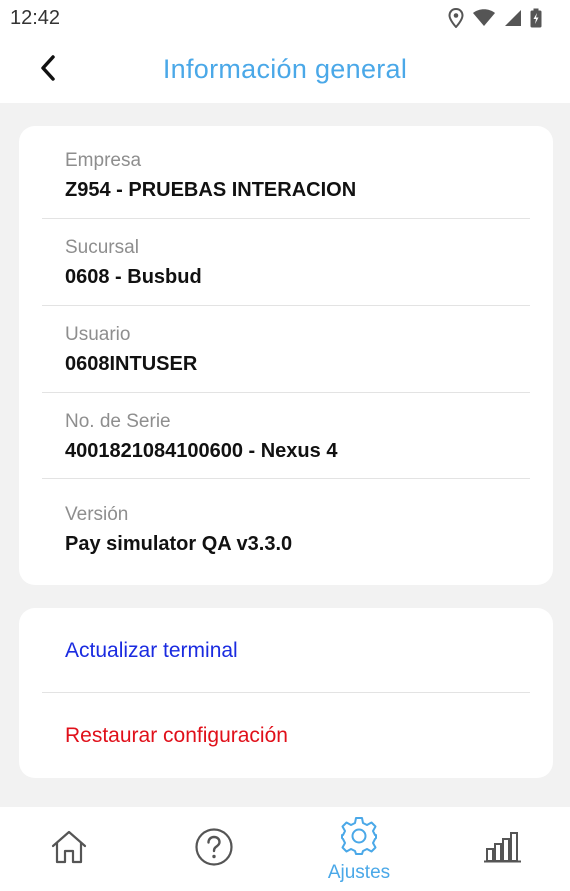 The height and width of the screenshot is (891, 570). Describe the element at coordinates (179, 544) in the screenshot. I see `info-value: Pay simulator QA v3.3.0` at that location.